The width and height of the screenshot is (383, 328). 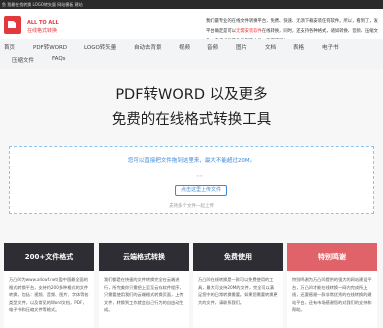 What do you see at coordinates (50, 47) in the screenshot?
I see `nav-item-pdf-to-word: PDF转WORD` at bounding box center [50, 47].